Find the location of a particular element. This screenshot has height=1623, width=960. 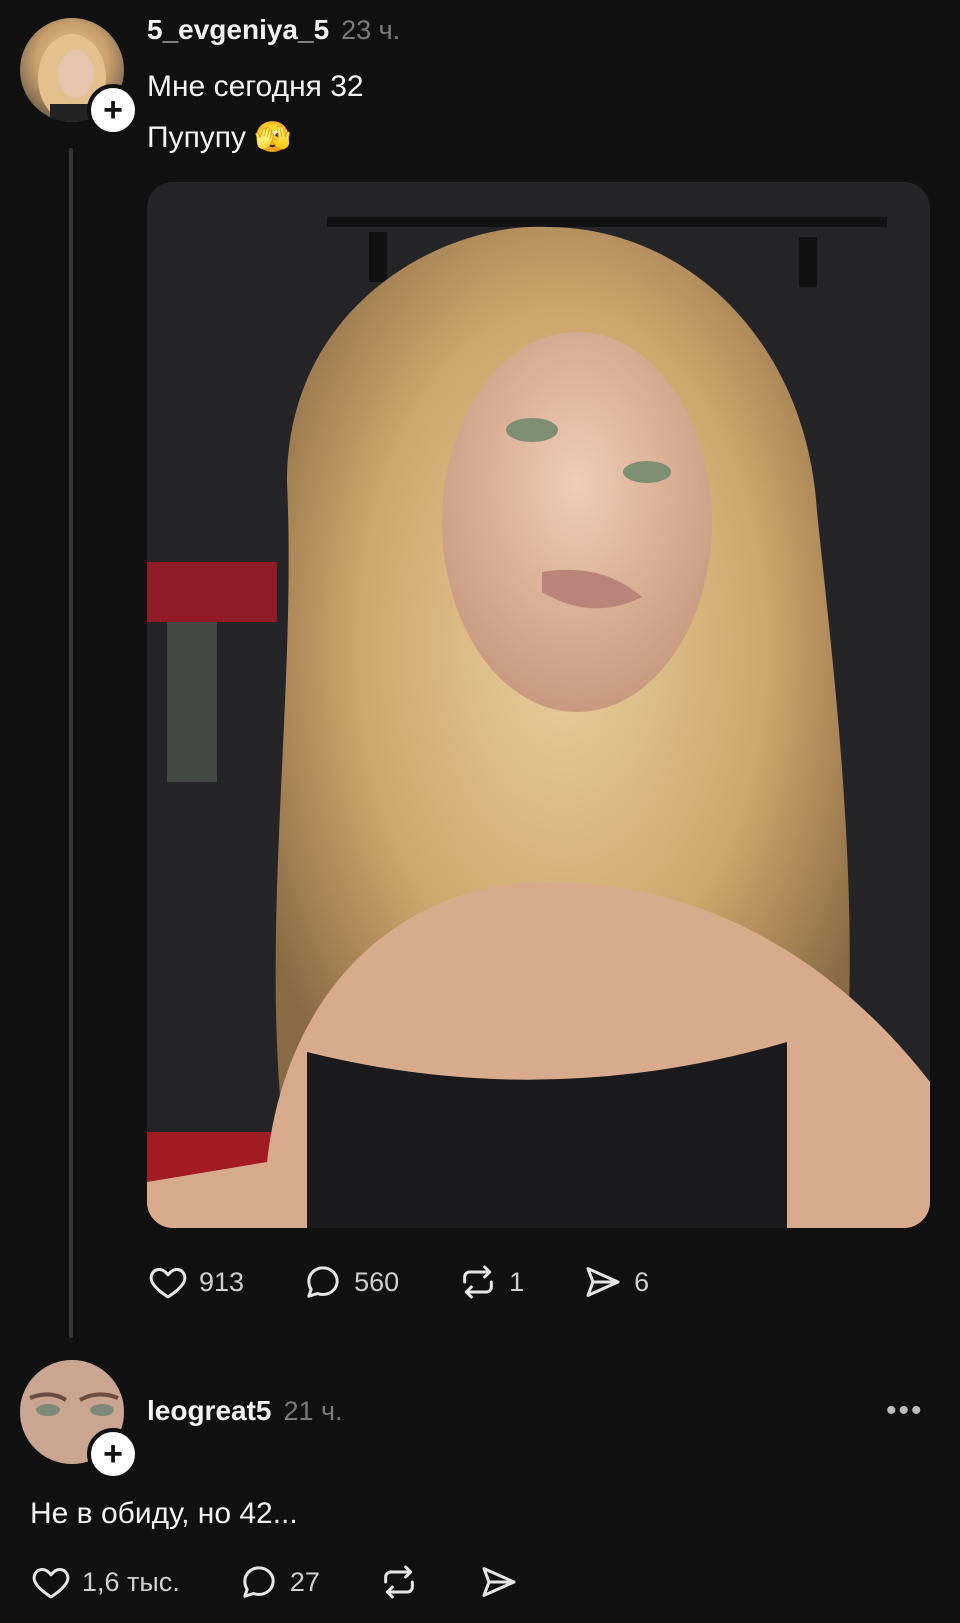

post-text-line-1: Мне сегодня 32 is located at coordinates (255, 86).